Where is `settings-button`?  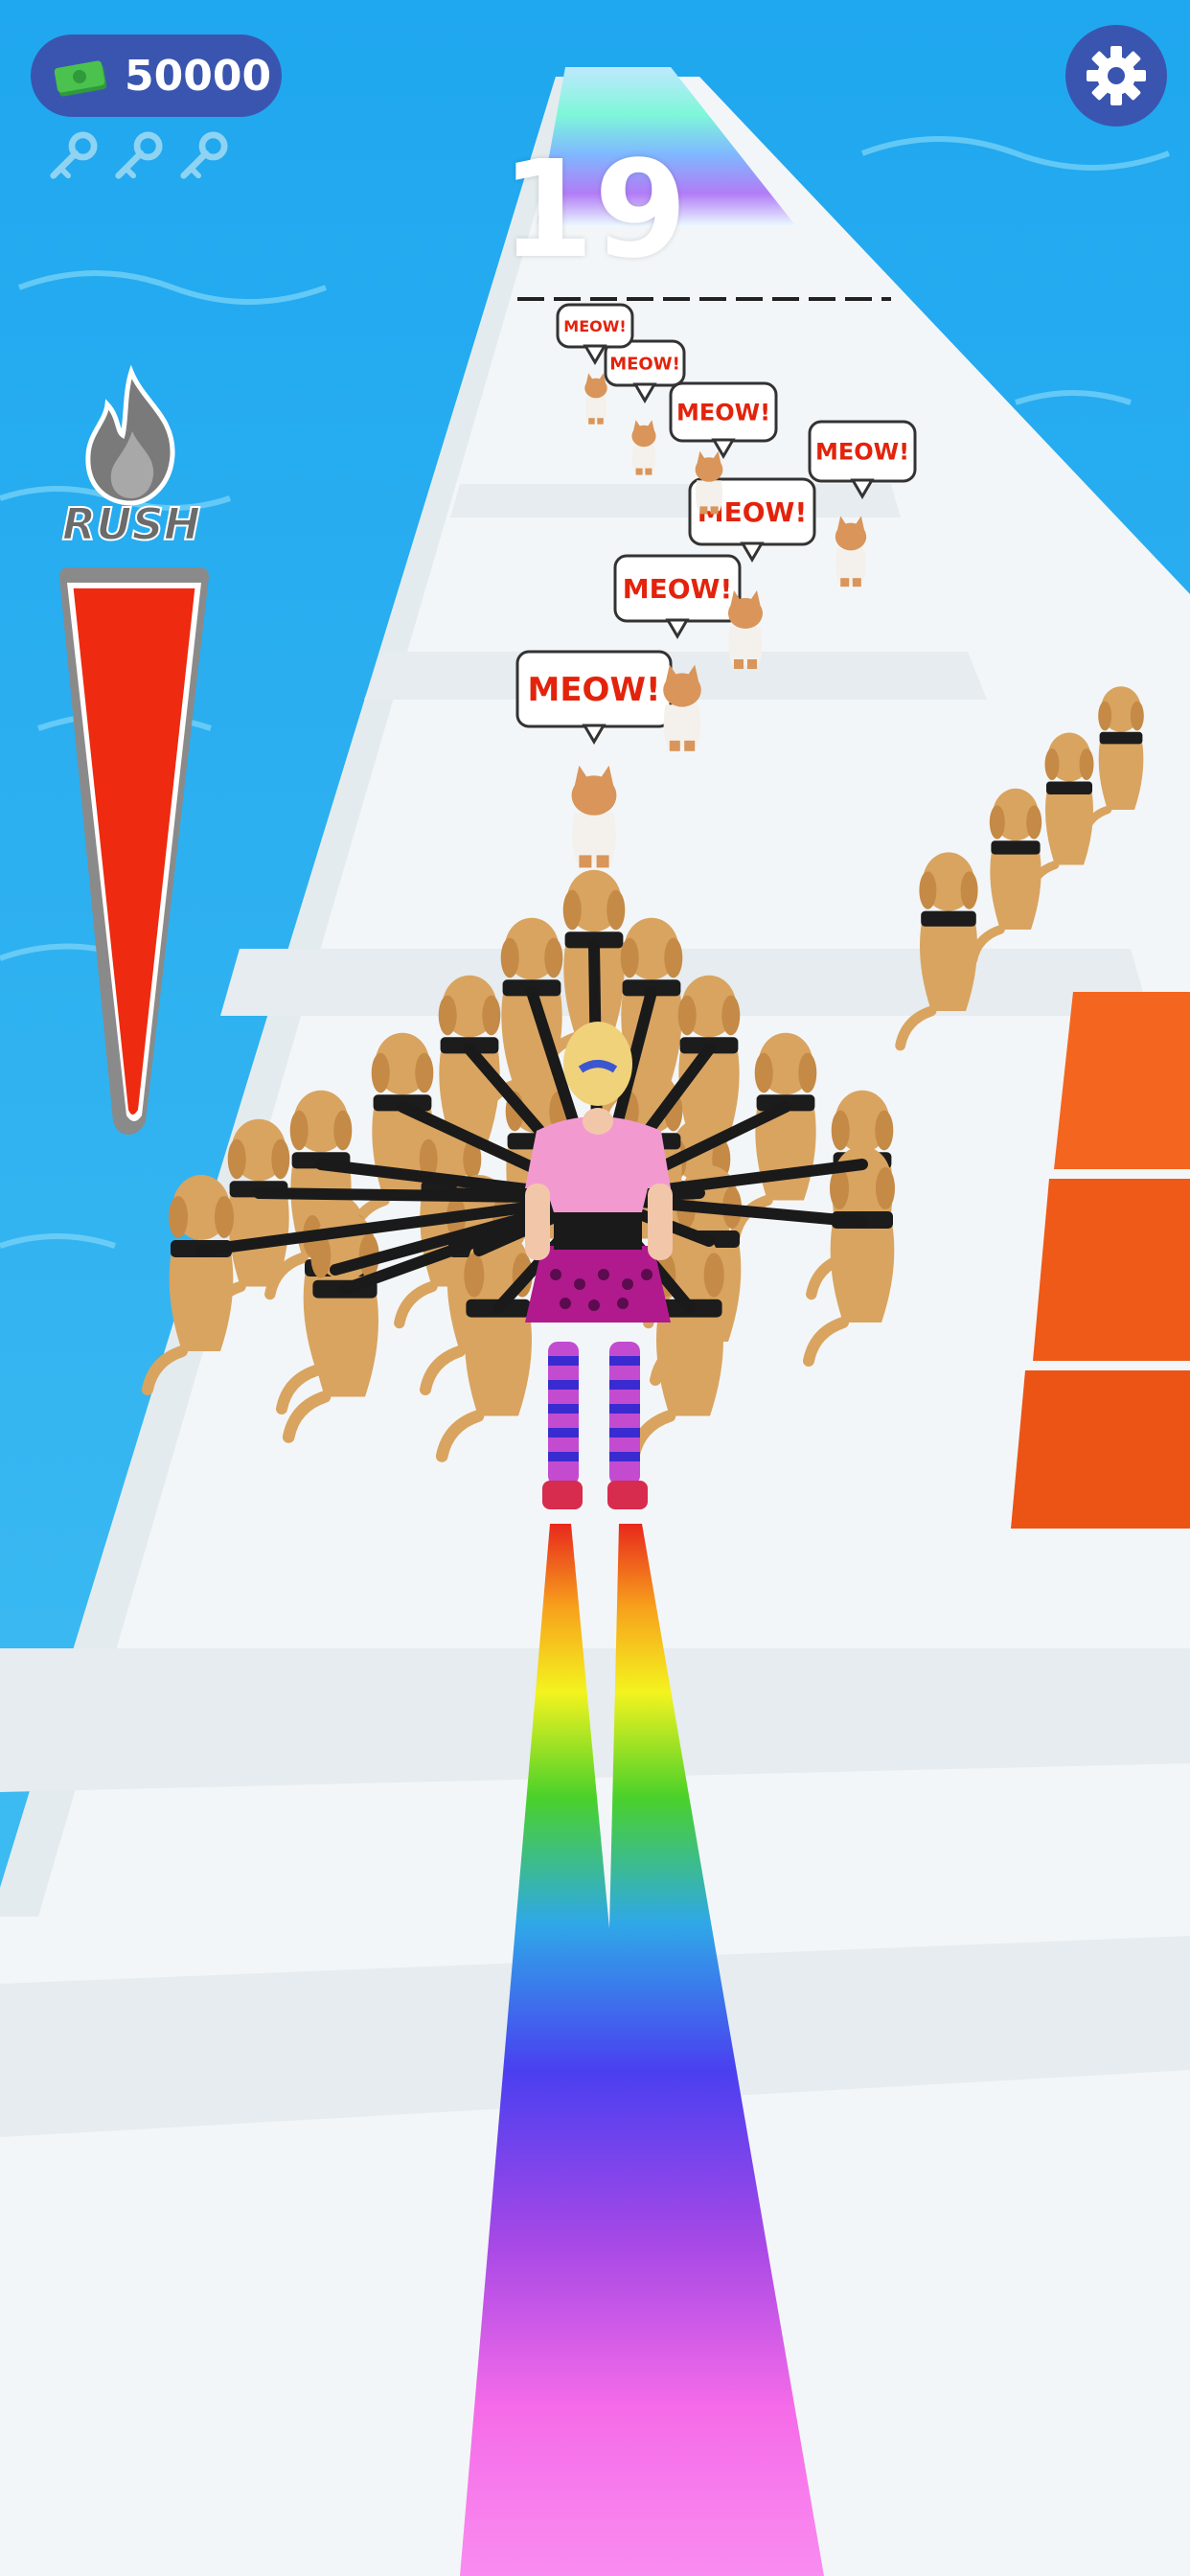 settings-button is located at coordinates (1116, 75).